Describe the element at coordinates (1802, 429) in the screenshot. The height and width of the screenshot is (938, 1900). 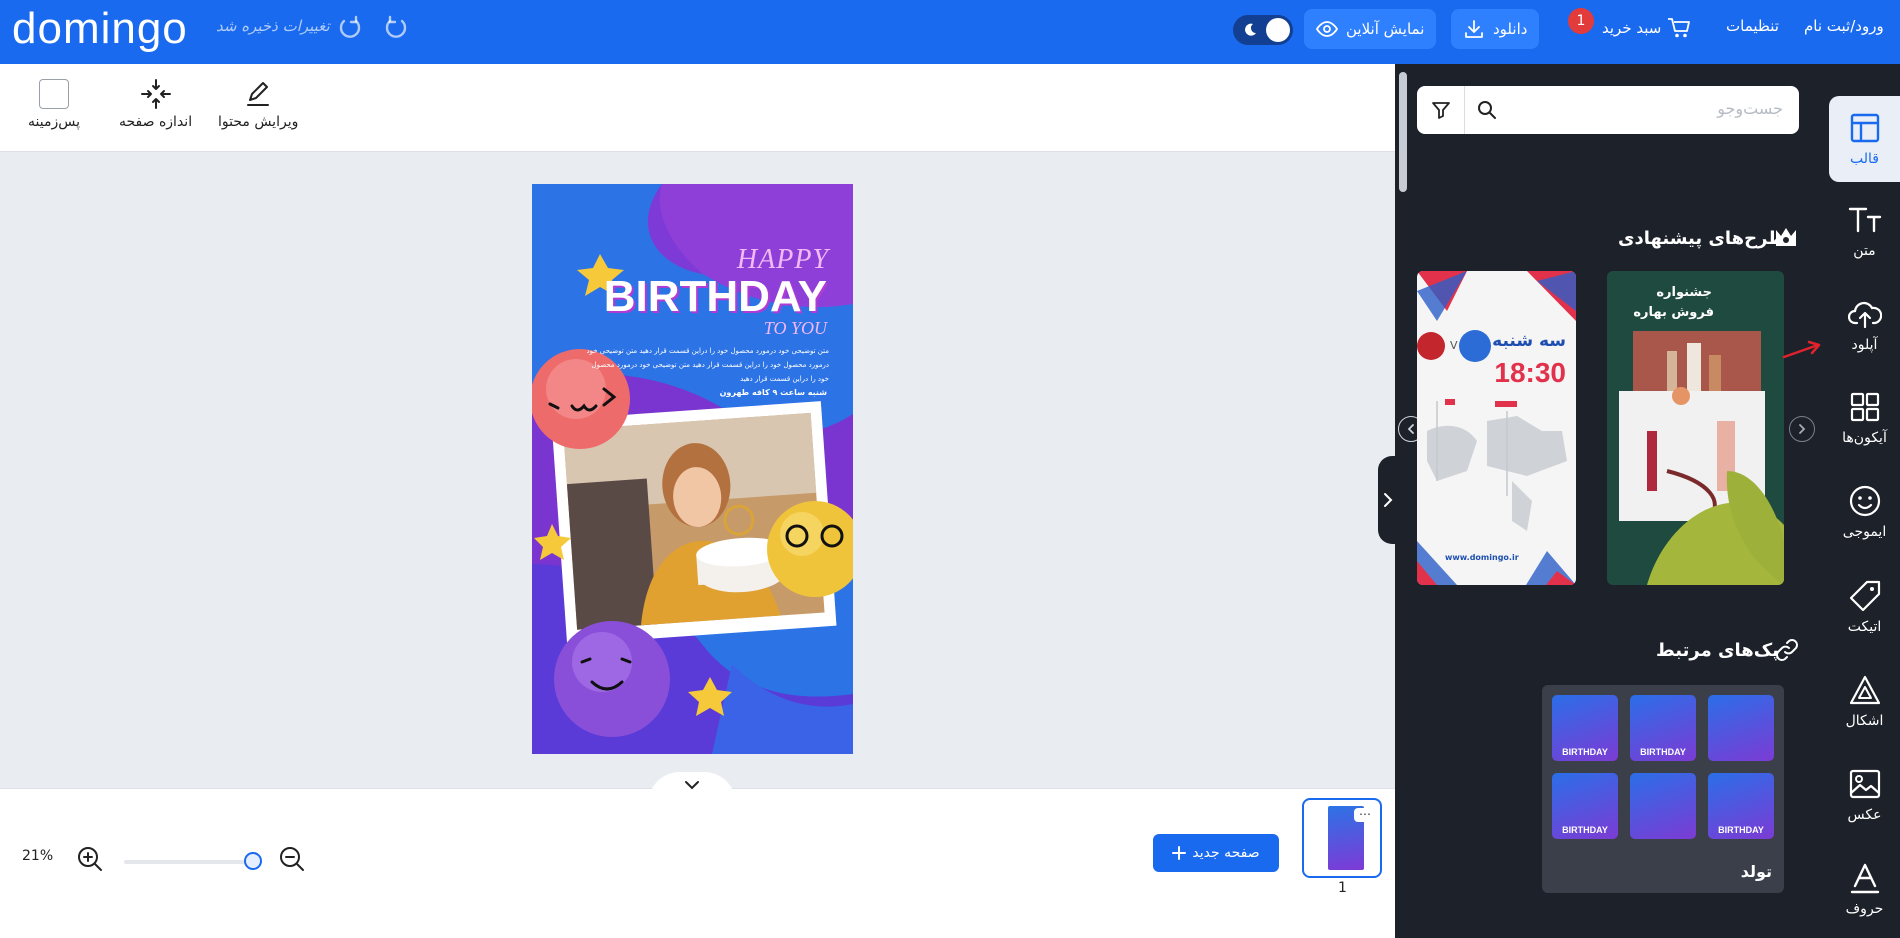
I see `carousel-next-button` at that location.